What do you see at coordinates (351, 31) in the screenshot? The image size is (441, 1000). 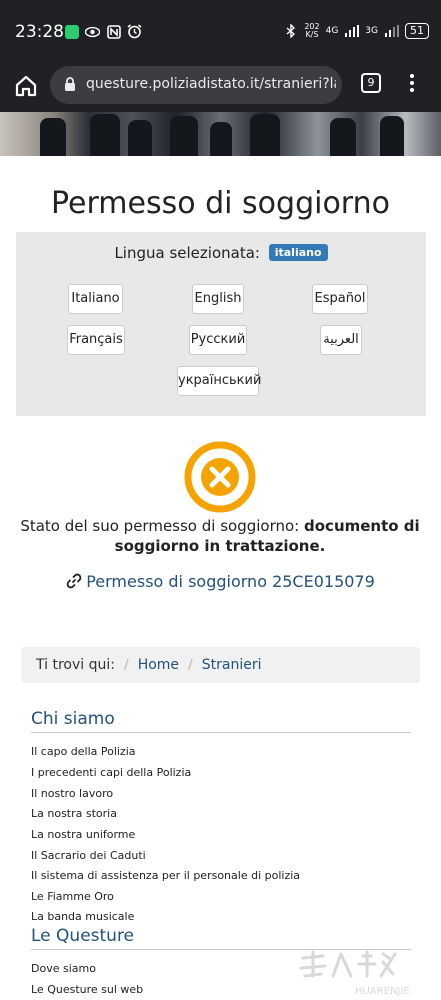 I see `signal-icon` at bounding box center [351, 31].